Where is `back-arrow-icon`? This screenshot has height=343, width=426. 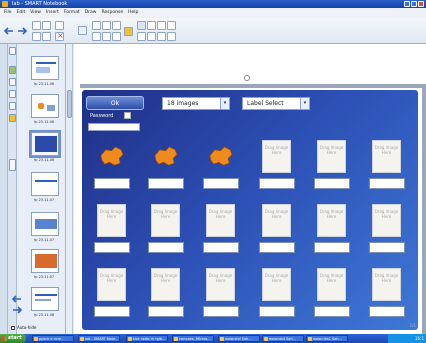
back-arrow-icon is located at coordinates (8, 31).